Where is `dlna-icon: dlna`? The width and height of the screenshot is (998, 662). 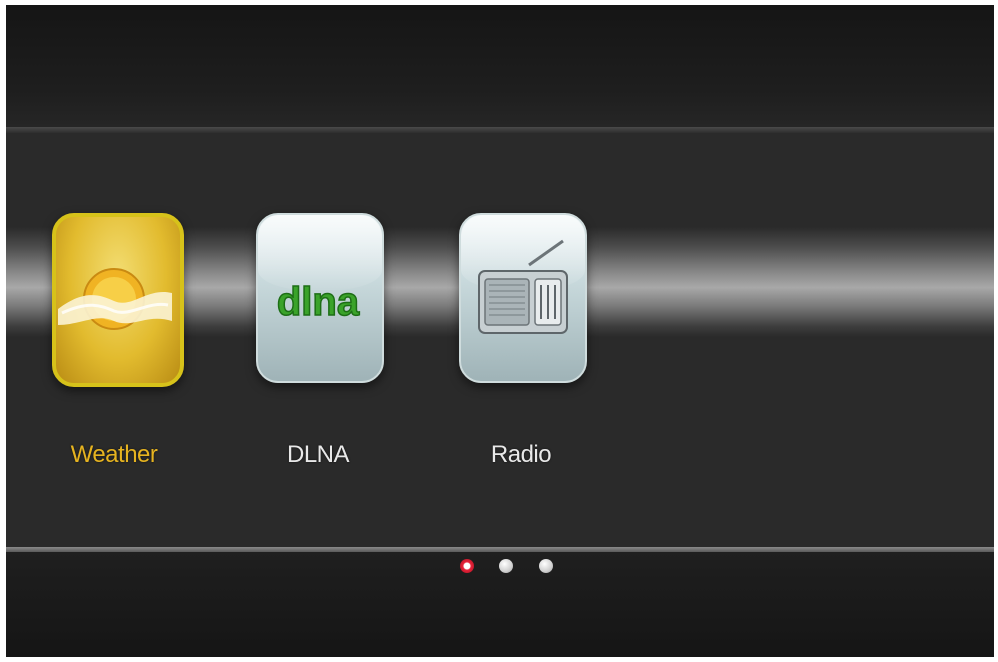 dlna-icon: dlna is located at coordinates (318, 302).